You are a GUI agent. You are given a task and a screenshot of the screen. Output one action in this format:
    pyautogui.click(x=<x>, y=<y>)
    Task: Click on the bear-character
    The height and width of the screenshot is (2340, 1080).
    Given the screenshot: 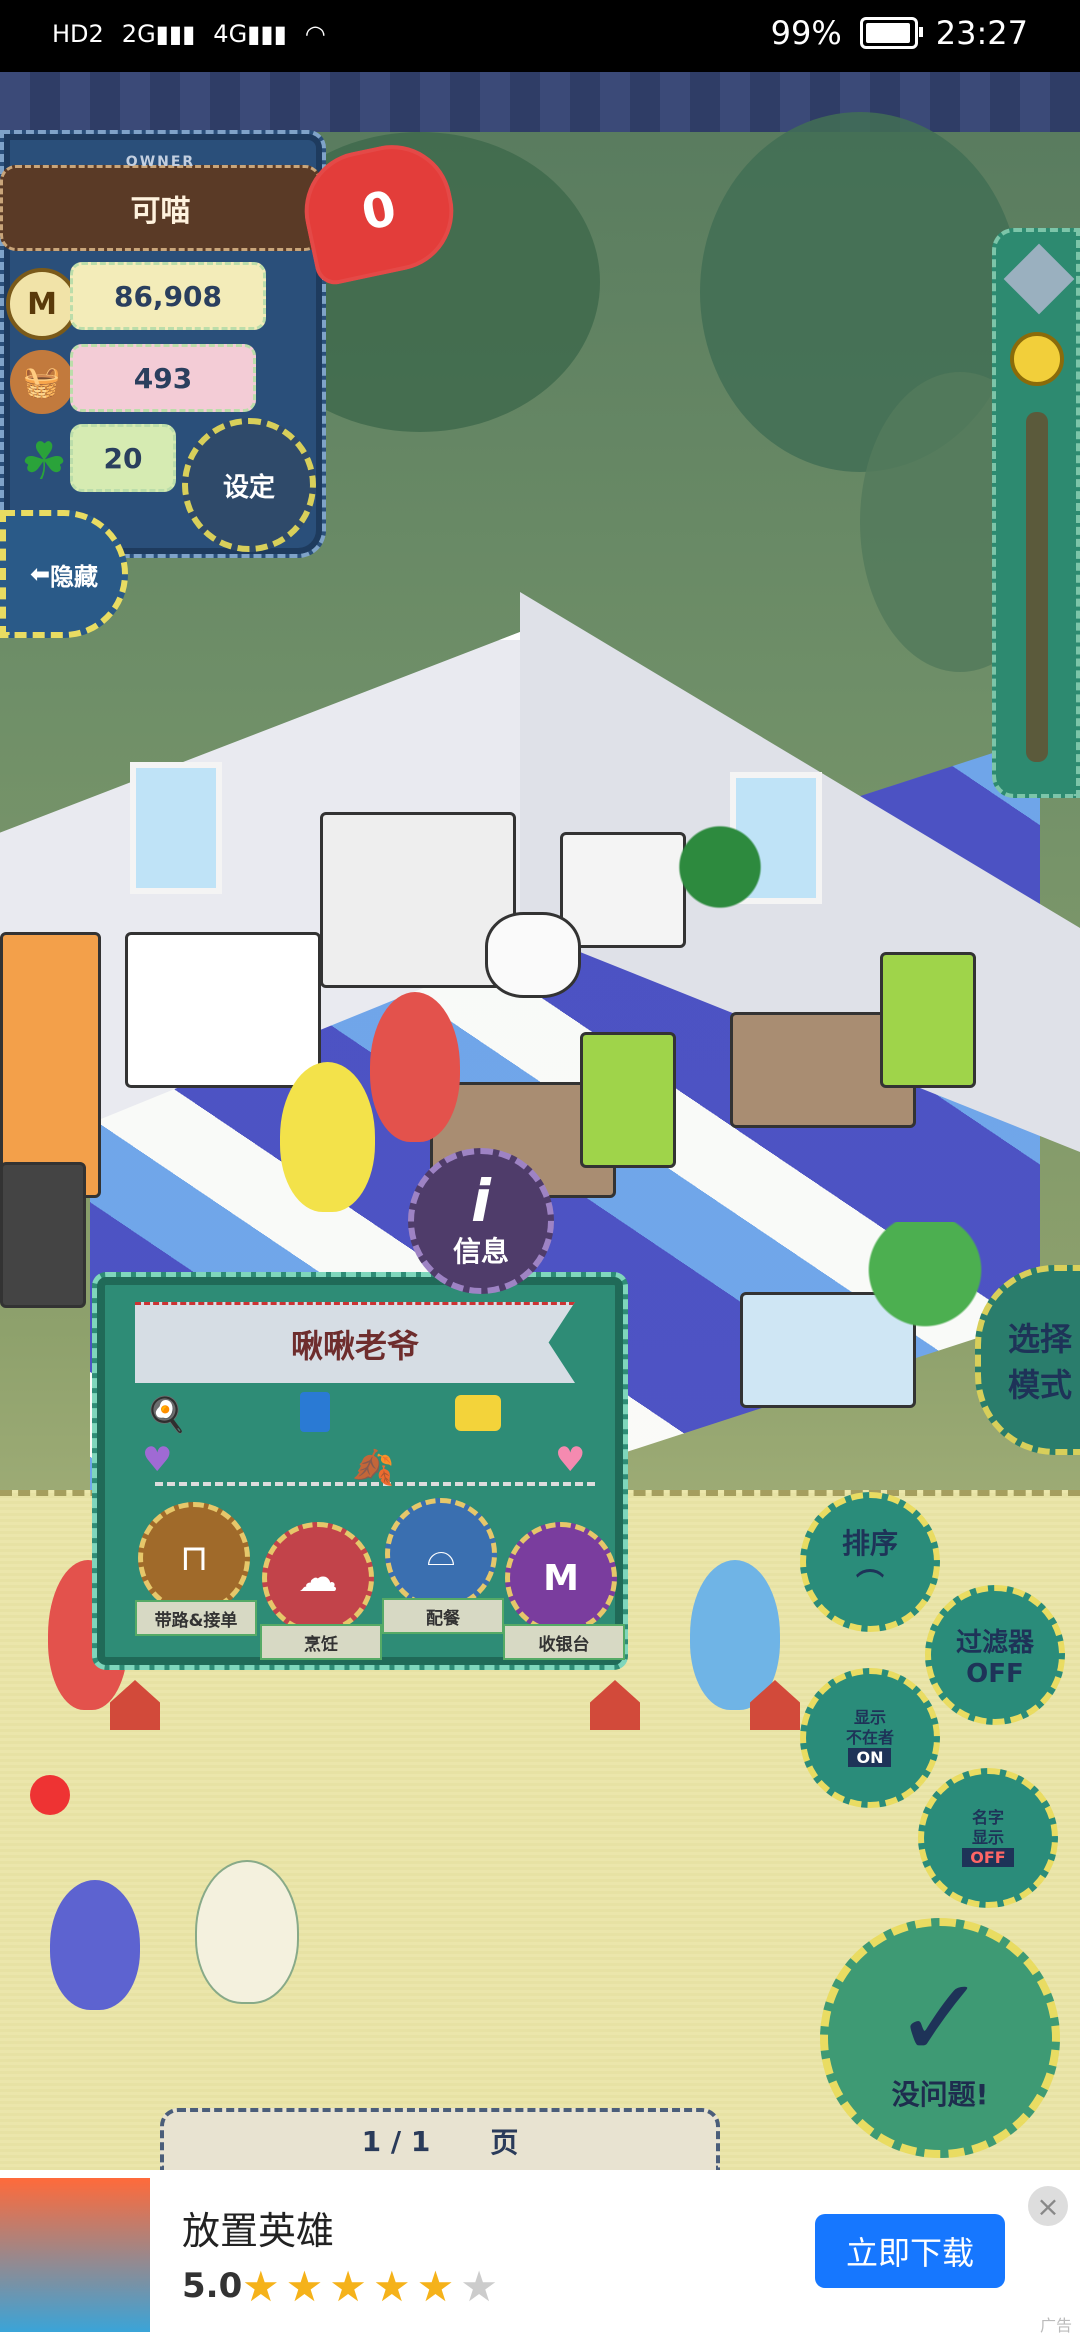 What is the action you would take?
    pyautogui.click(x=327, y=1137)
    